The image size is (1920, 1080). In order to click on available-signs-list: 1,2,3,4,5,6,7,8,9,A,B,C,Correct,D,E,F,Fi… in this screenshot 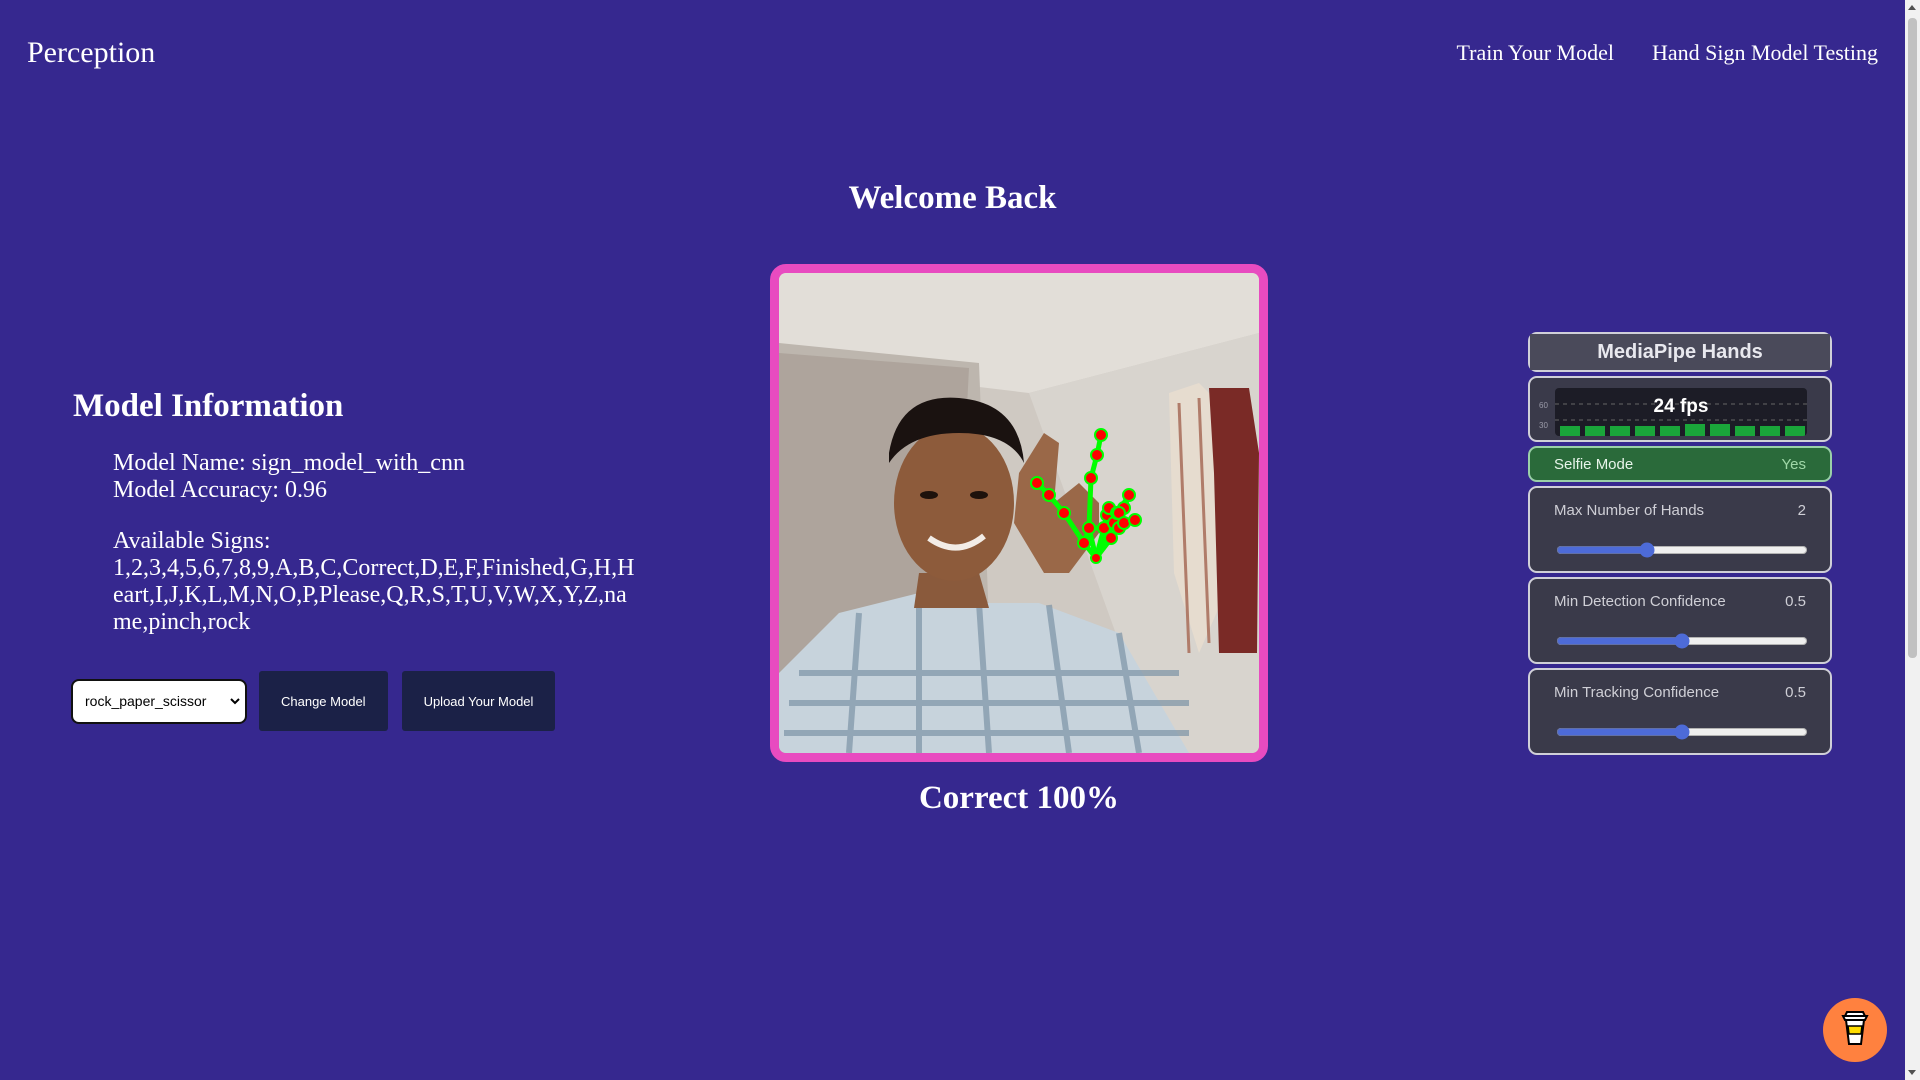, I will do `click(374, 595)`.